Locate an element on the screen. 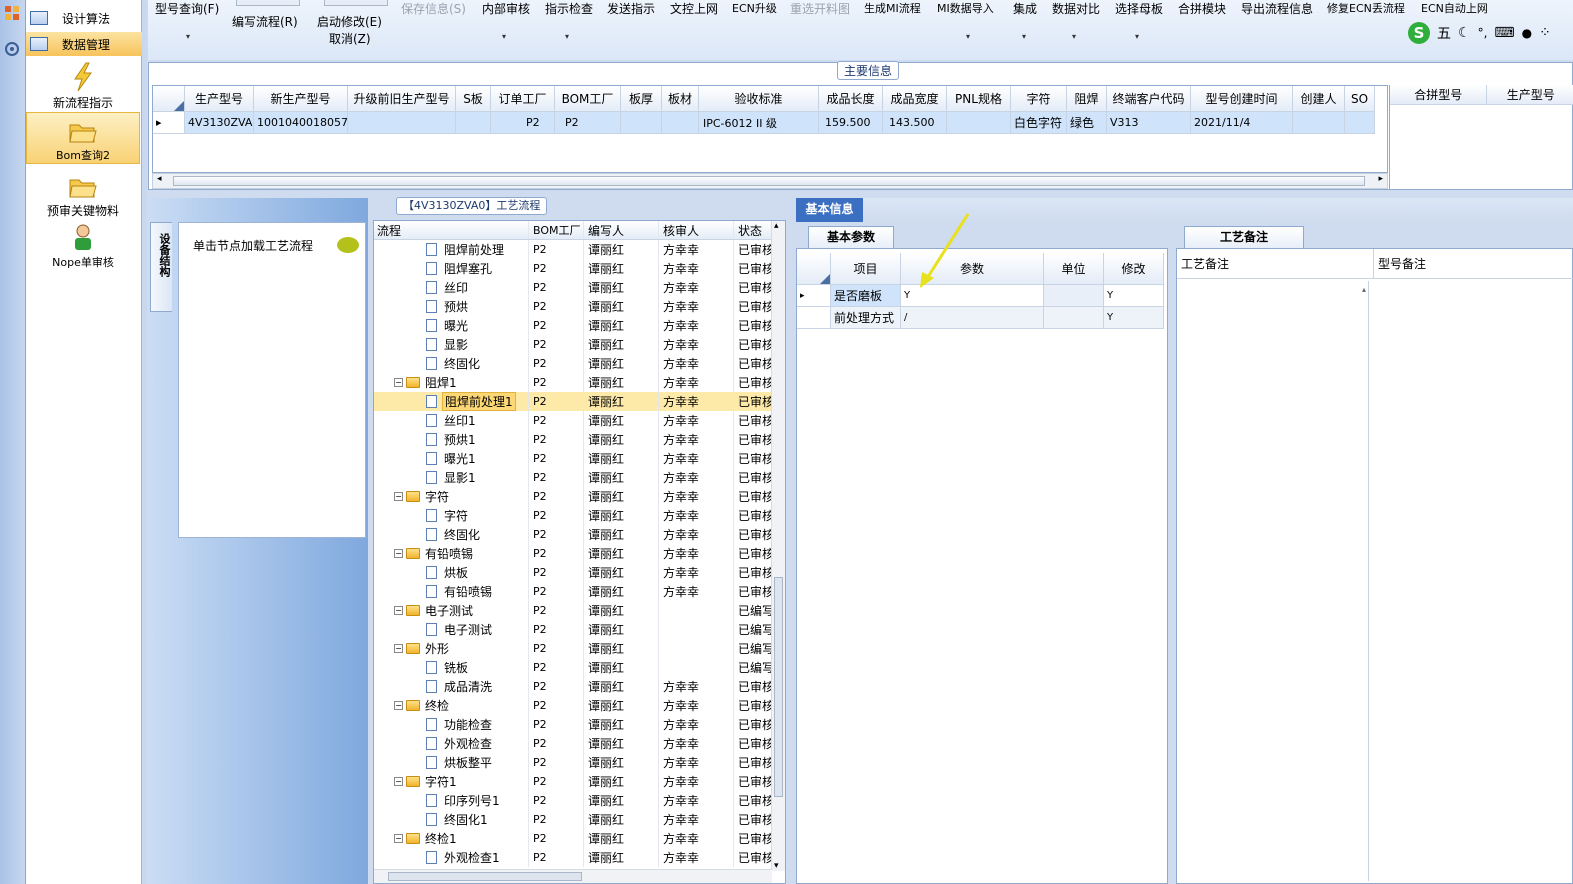 This screenshot has width=1573, height=884. tree-node: − 字符1 is located at coordinates (451, 781).